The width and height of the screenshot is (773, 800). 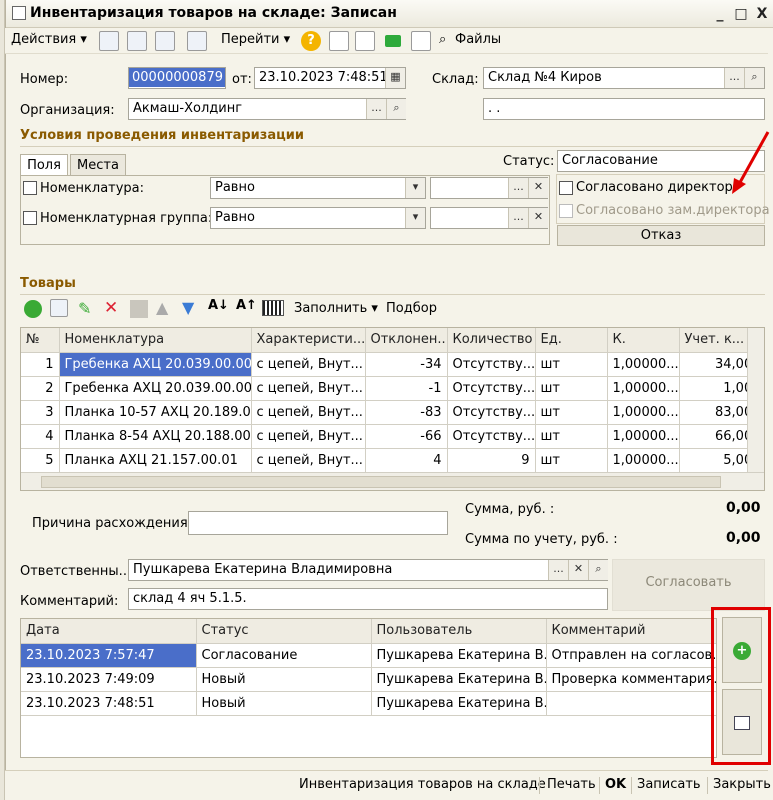 I want to click on responsible-field: Пушкарева Екатерина Владимировна, so click(x=368, y=570).